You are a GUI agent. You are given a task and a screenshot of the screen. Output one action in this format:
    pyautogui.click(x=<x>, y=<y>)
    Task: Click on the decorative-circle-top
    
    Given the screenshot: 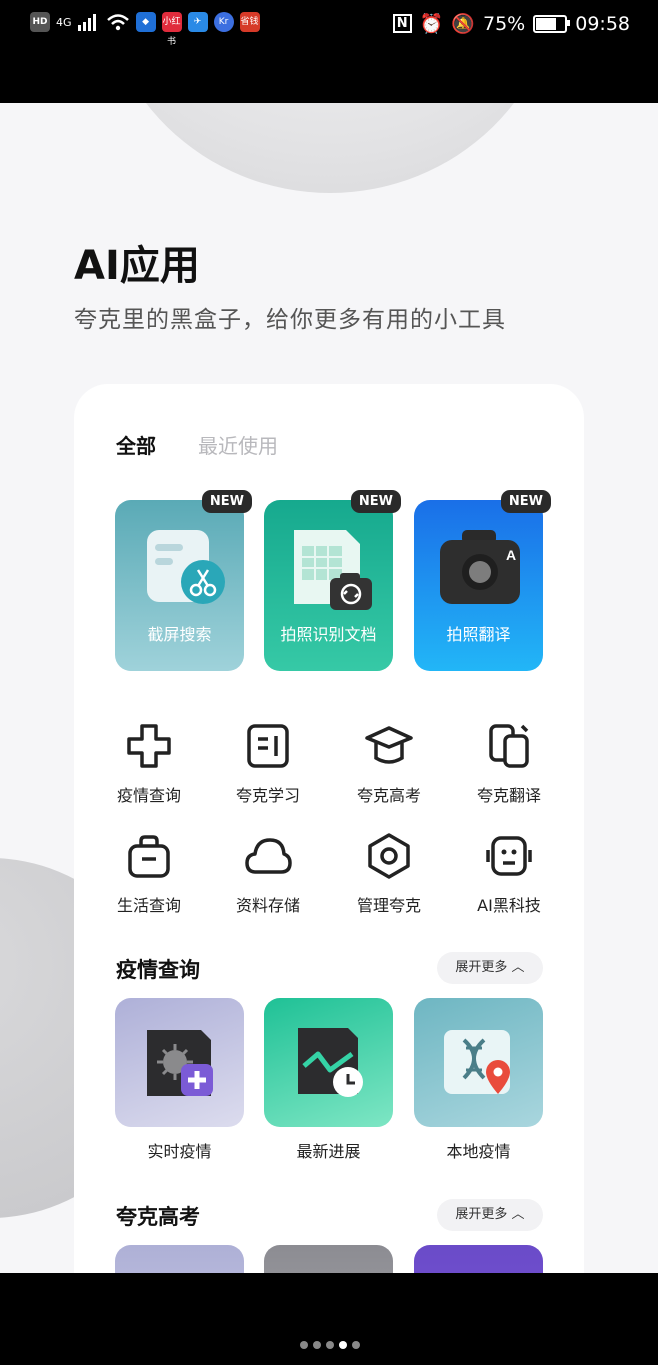 What is the action you would take?
    pyautogui.click(x=330, y=148)
    